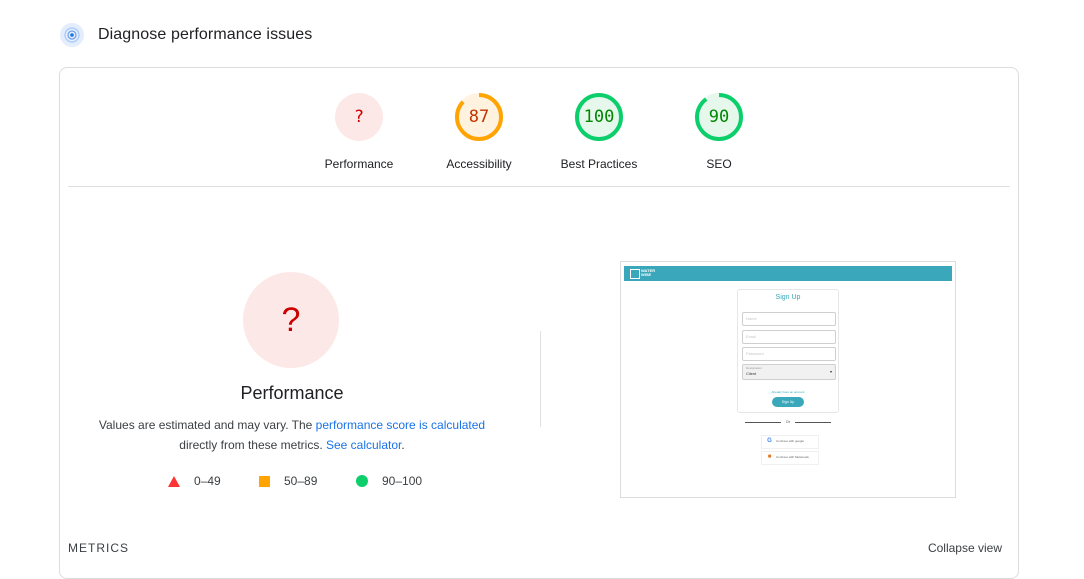 This screenshot has height=579, width=1084. What do you see at coordinates (402, 481) in the screenshot?
I see `legend-pass-label: 90–100` at bounding box center [402, 481].